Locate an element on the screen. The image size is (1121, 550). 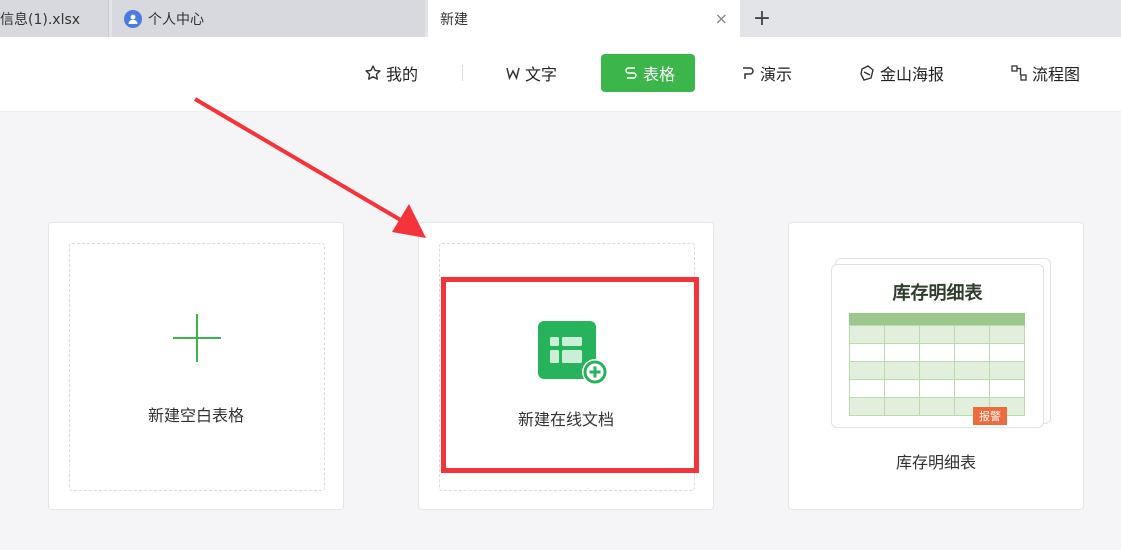
nav-label: 表格 is located at coordinates (659, 74).